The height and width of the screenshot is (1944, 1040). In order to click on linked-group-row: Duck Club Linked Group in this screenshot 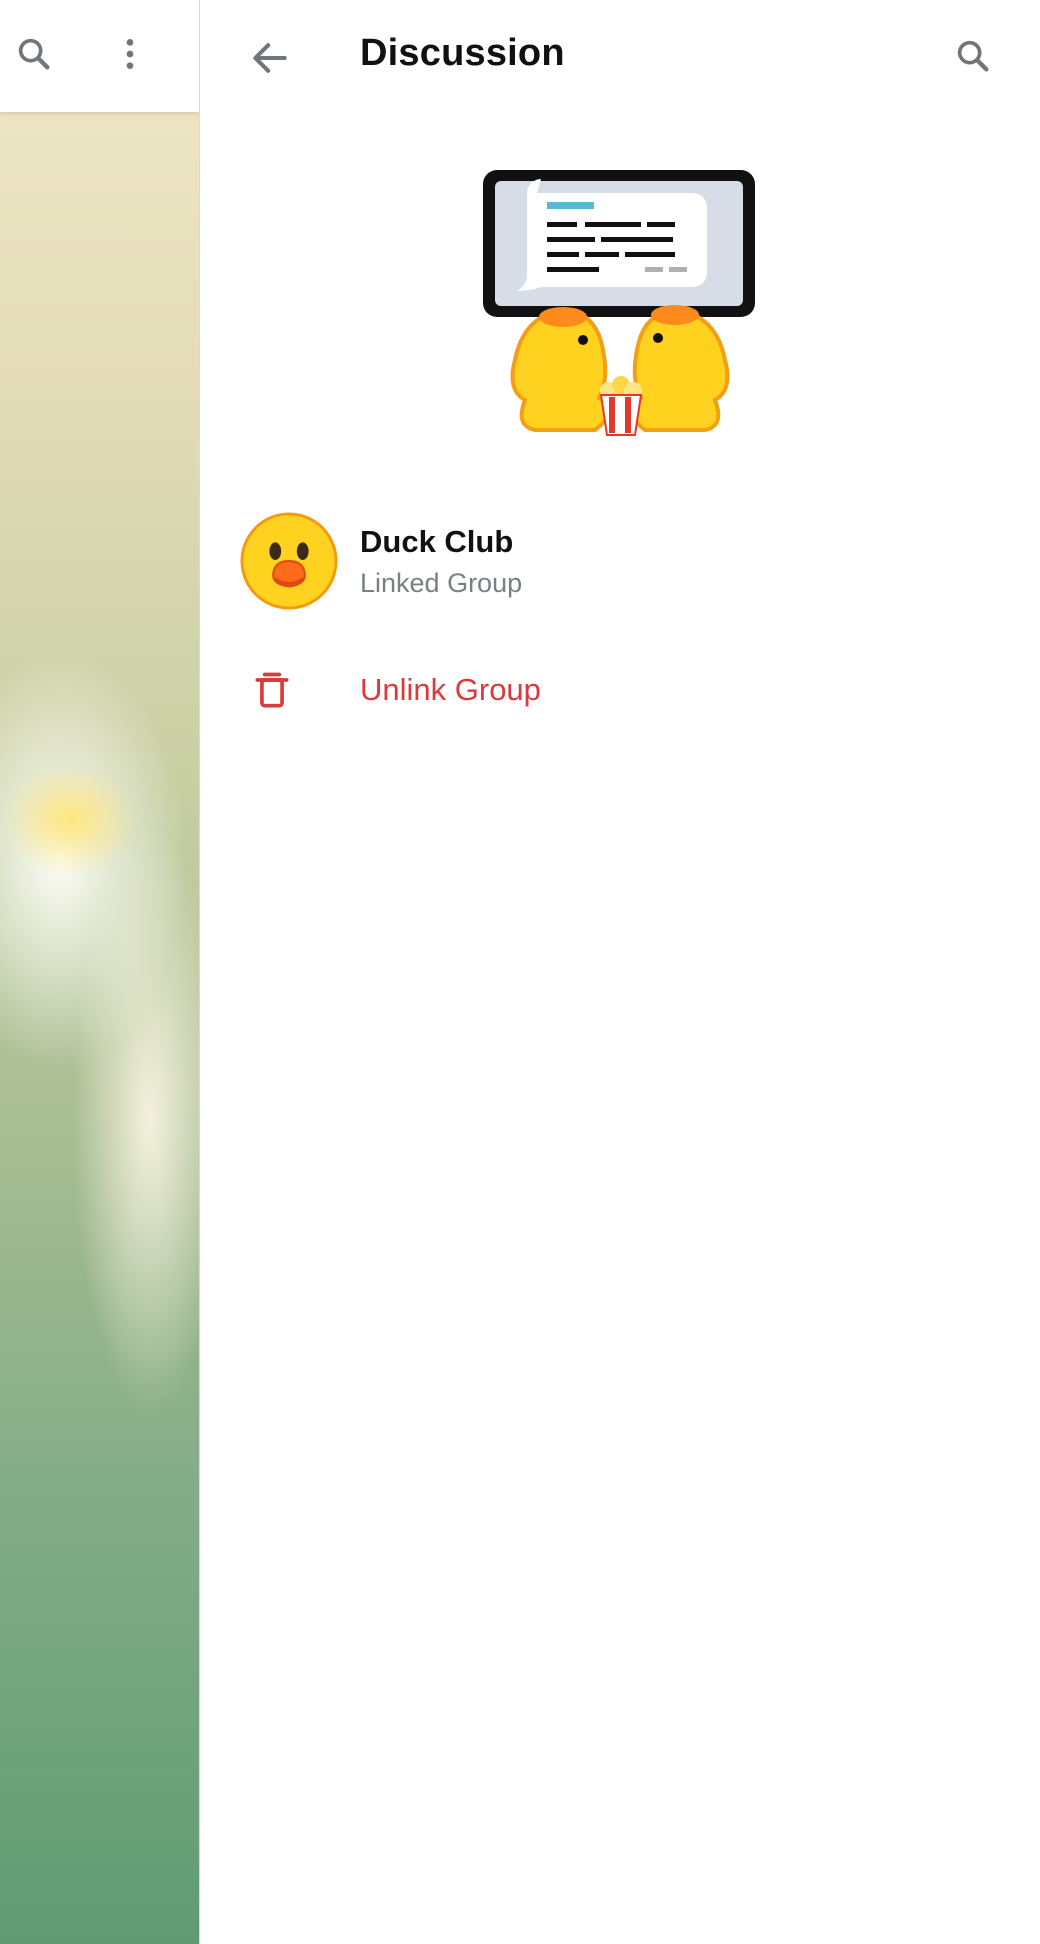, I will do `click(620, 565)`.